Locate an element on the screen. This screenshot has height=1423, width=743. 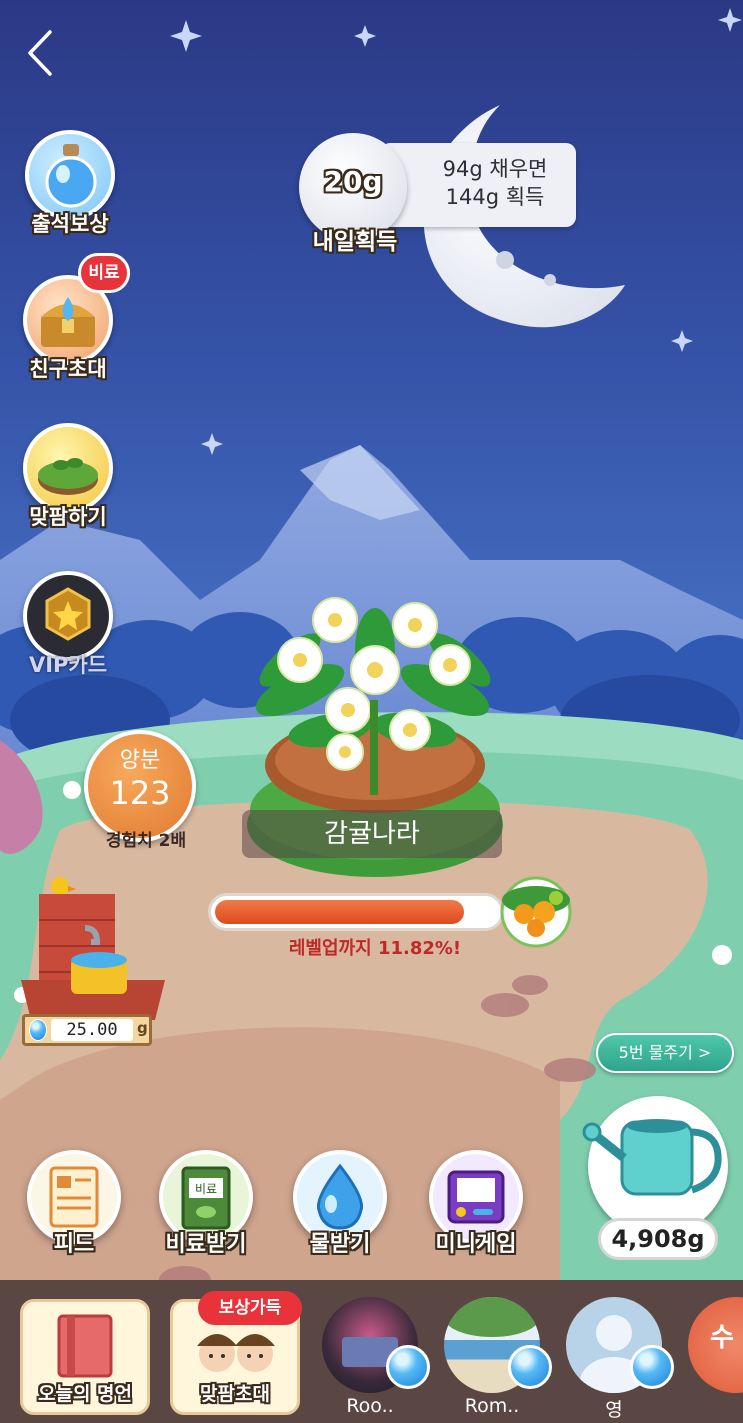
reward-full-badge: 보상가득 is located at coordinates (250, 1308).